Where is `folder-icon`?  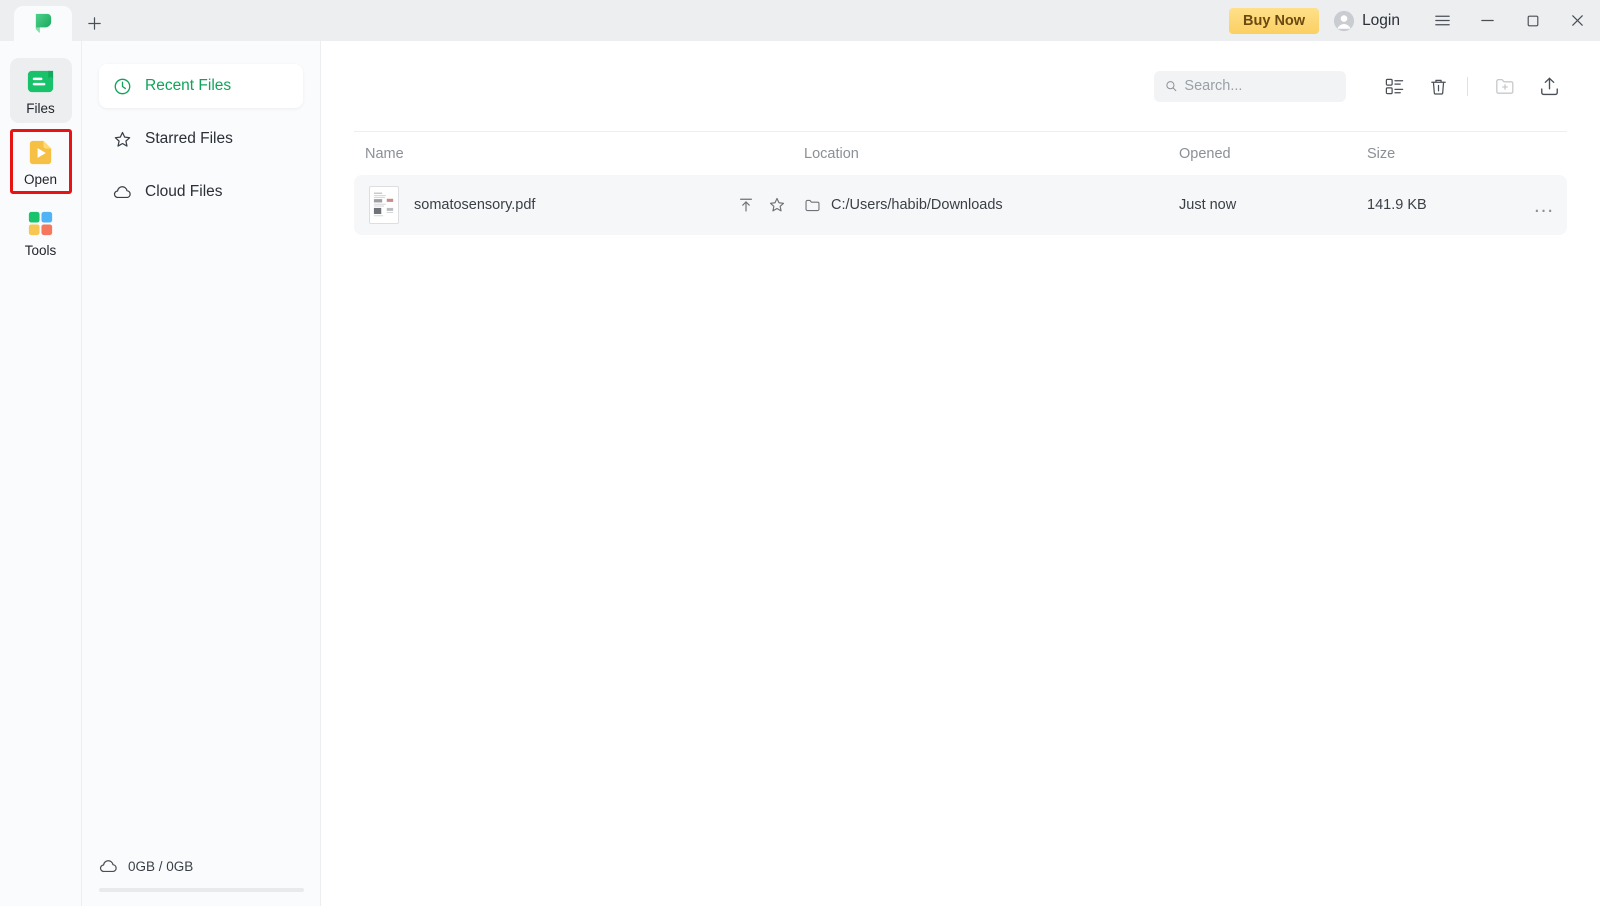
folder-icon is located at coordinates (812, 205).